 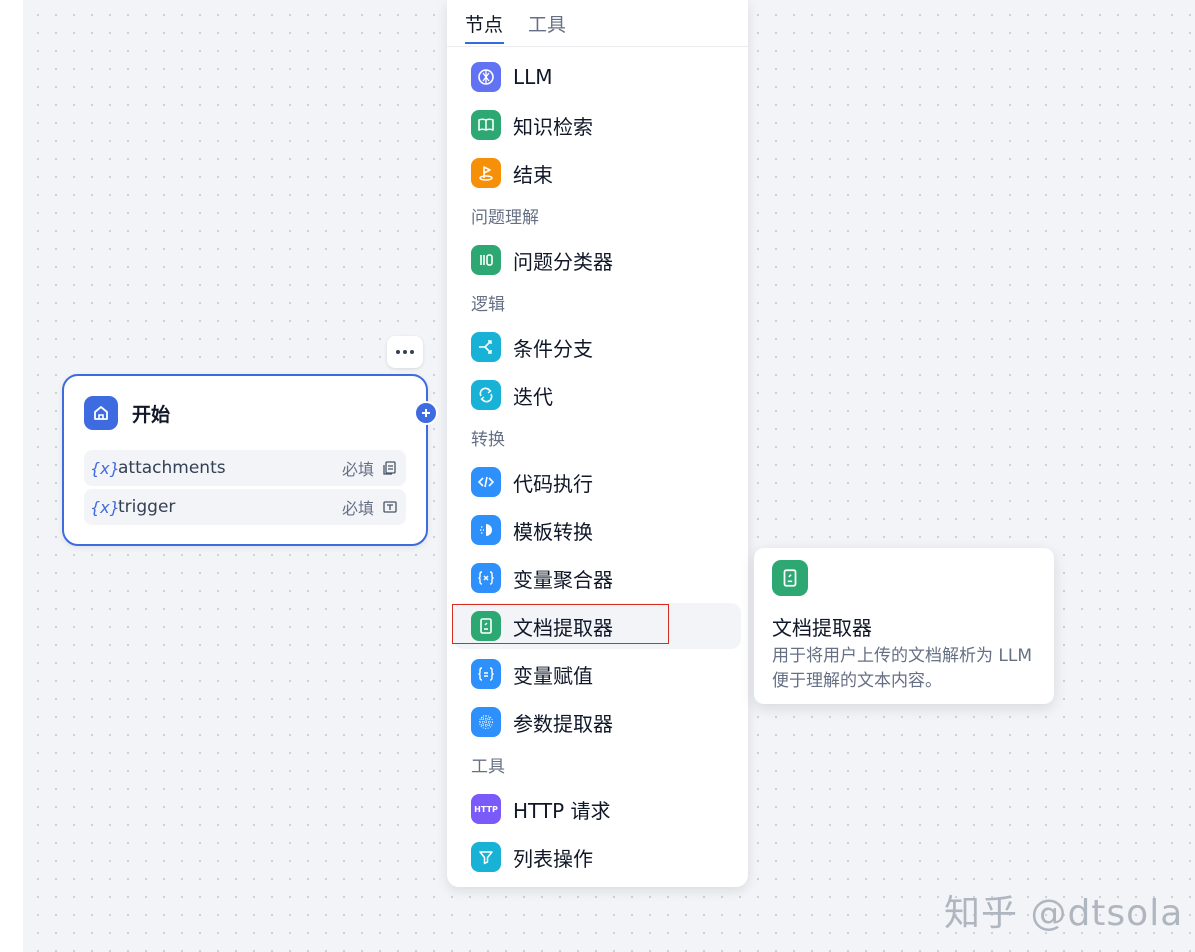 I want to click on variable-row: {x} attachments 必填, so click(x=245, y=468).